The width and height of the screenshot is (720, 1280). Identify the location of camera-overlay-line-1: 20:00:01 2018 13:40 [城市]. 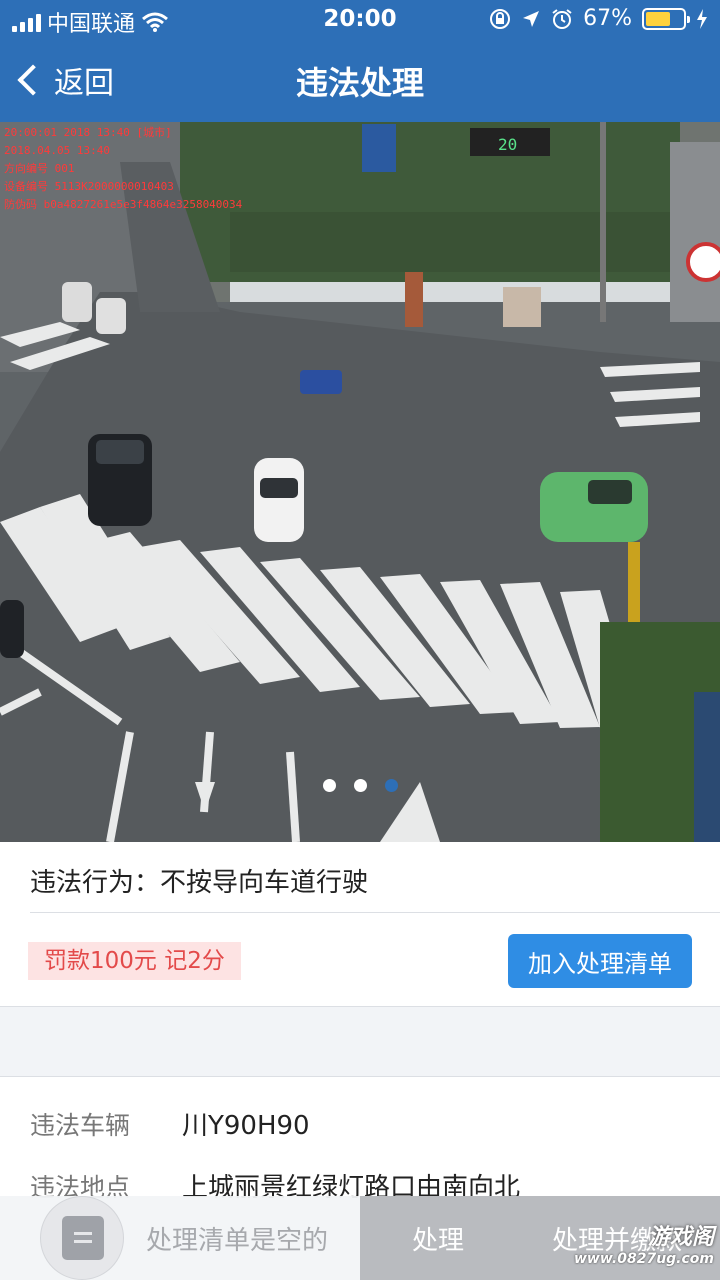
(88, 132).